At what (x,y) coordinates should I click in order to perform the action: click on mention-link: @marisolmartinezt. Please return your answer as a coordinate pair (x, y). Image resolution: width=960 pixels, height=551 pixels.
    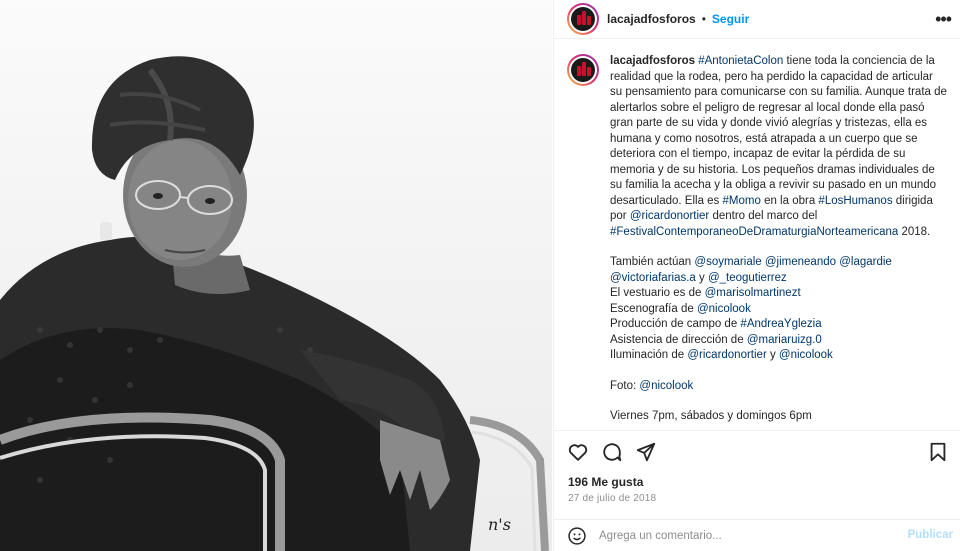
    Looking at the image, I should click on (753, 293).